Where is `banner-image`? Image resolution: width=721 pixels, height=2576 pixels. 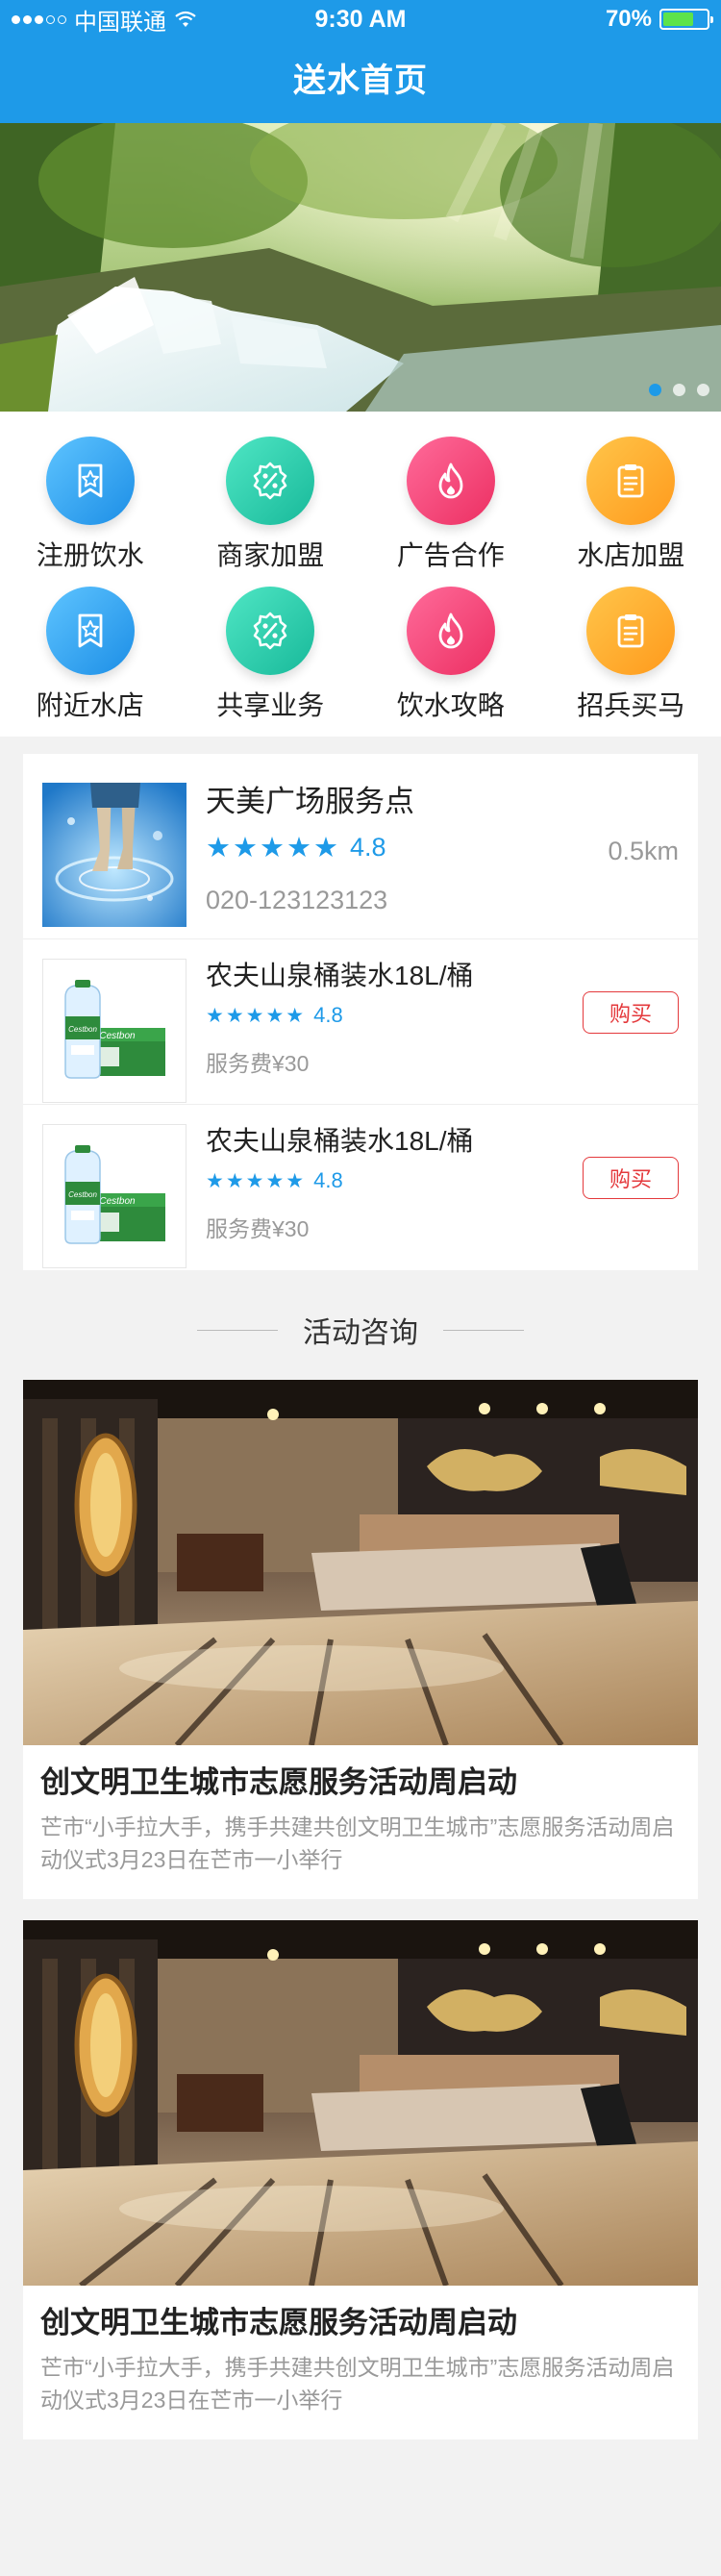 banner-image is located at coordinates (360, 267).